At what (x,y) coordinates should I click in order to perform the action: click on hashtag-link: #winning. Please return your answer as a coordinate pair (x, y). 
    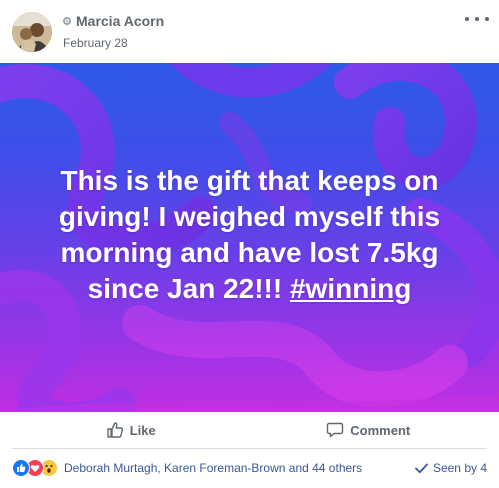
    Looking at the image, I should click on (350, 288).